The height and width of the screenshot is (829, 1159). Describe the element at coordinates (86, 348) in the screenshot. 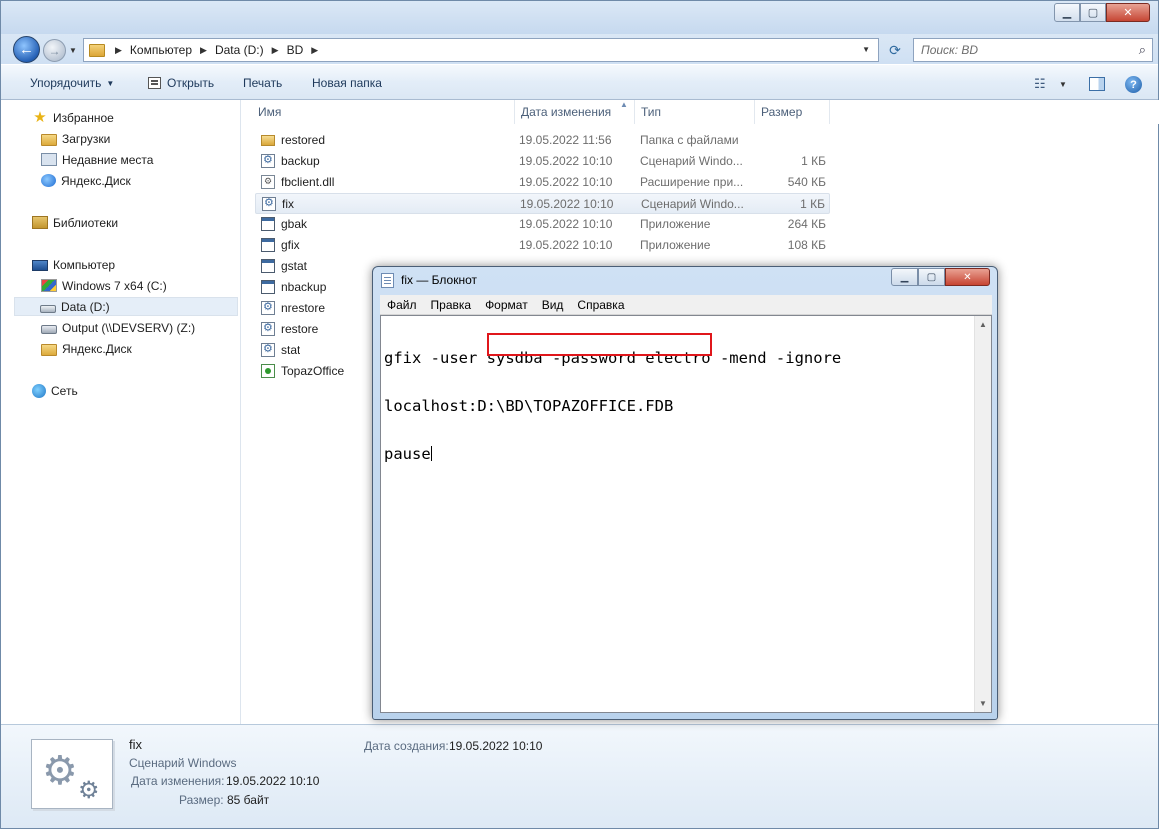

I see `nav-yandex-disk-2: Яндекс.Диск` at that location.